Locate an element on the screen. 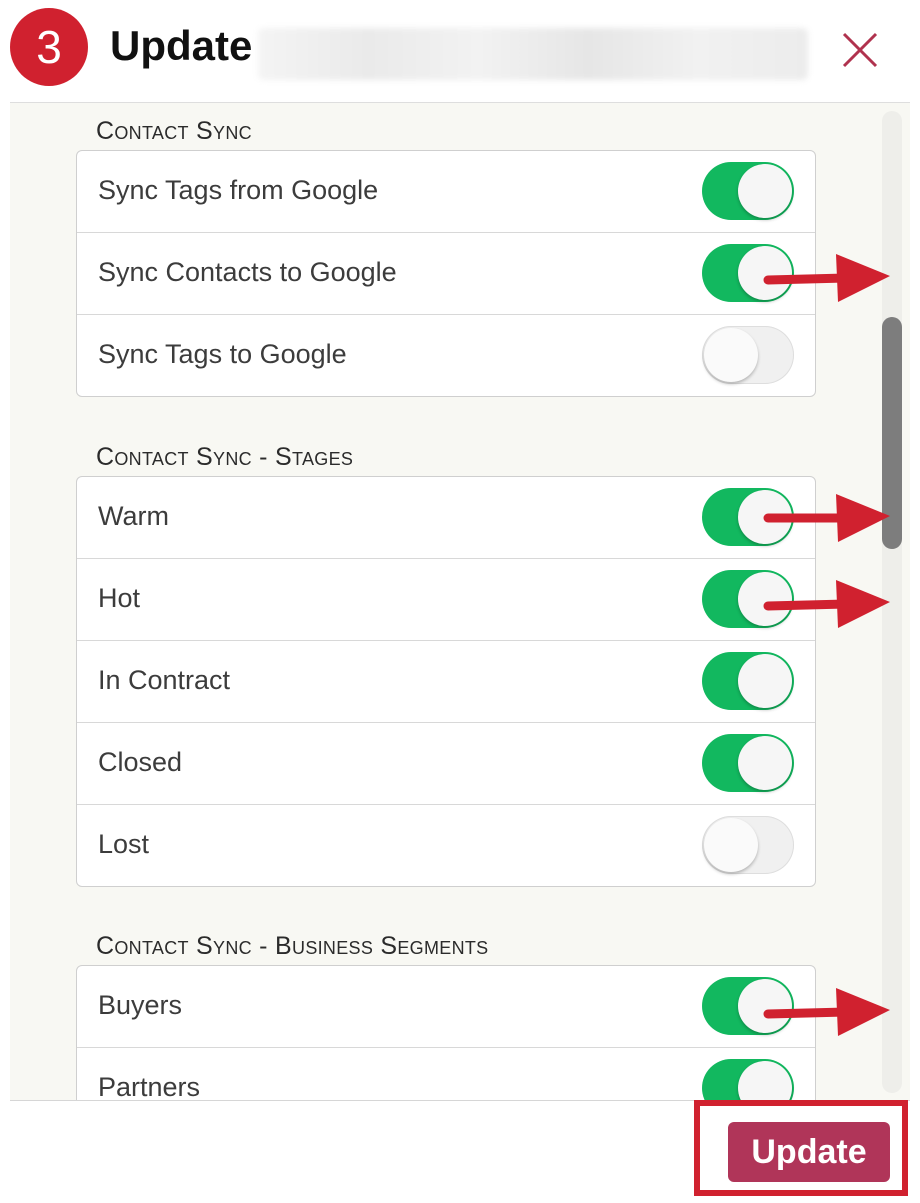  setting-row-in-contract: In Contract is located at coordinates (446, 682).